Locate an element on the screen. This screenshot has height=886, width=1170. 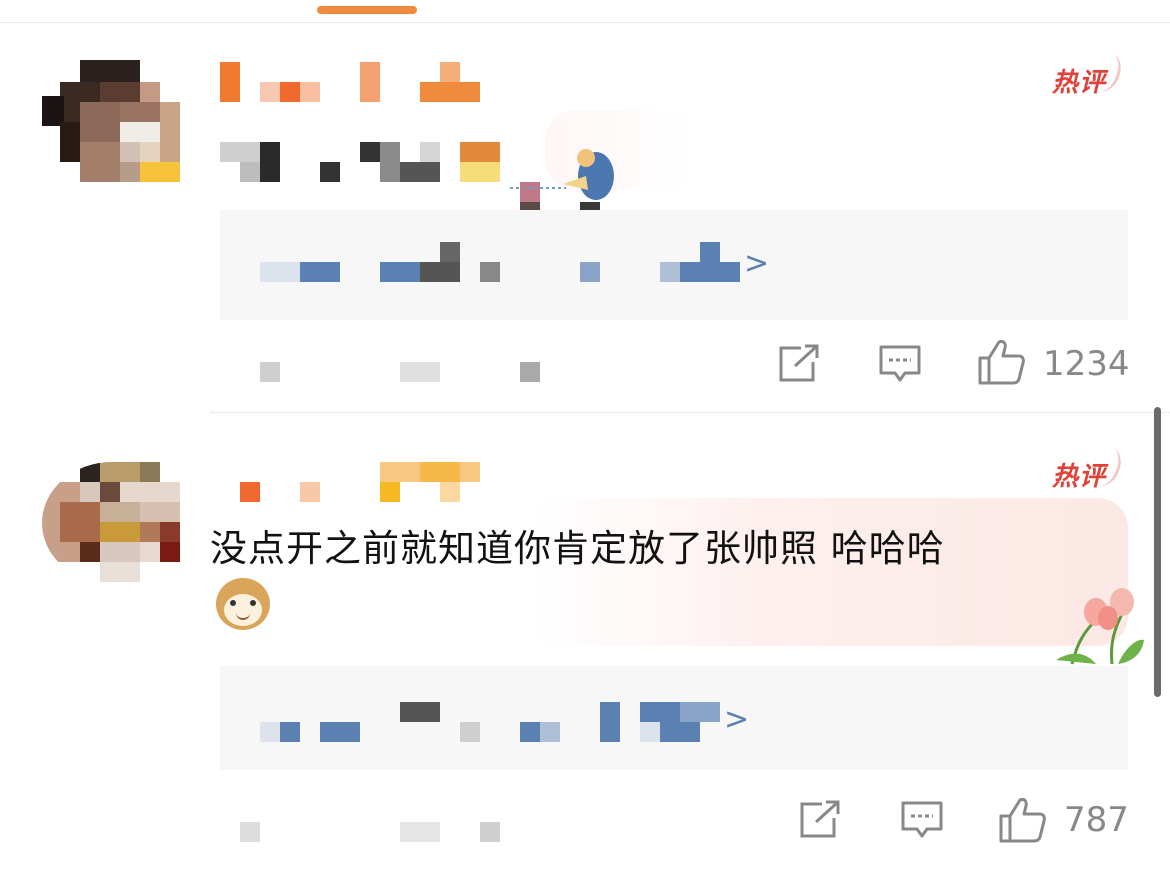
top-divider is located at coordinates (585, 22).